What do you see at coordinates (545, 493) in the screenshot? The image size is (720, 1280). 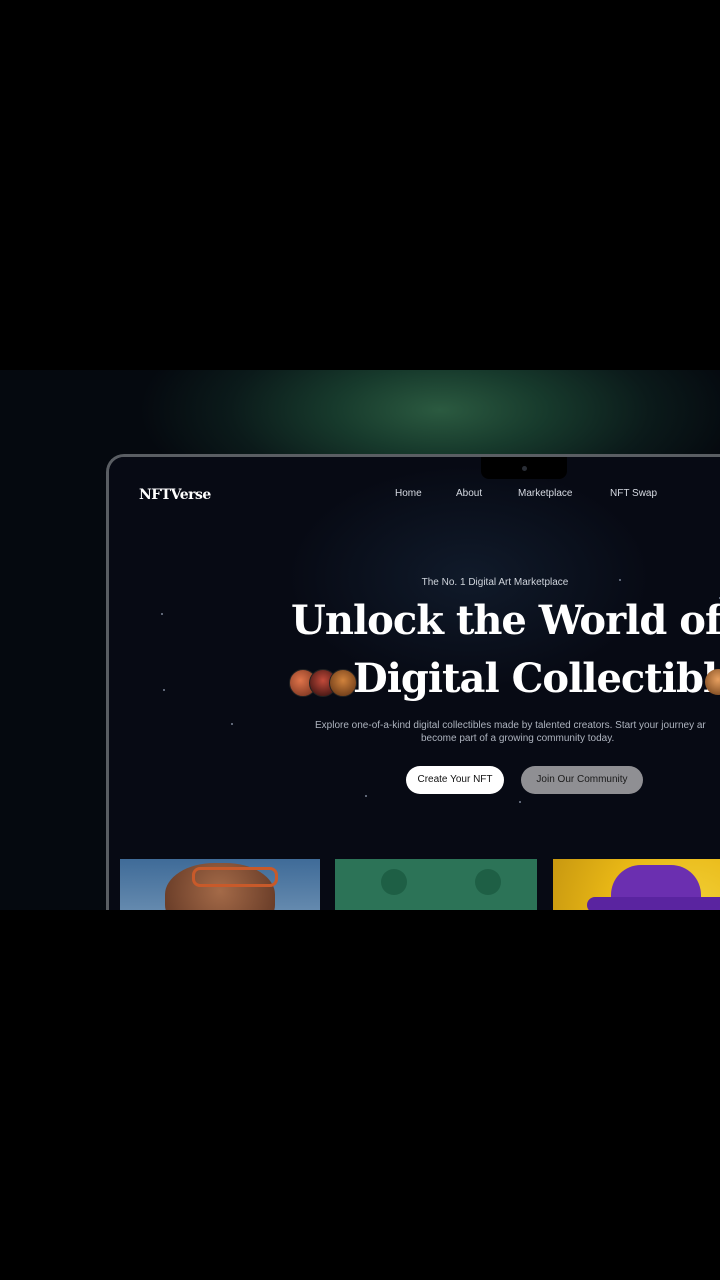 I see `nav-marketplace: Marketplace` at bounding box center [545, 493].